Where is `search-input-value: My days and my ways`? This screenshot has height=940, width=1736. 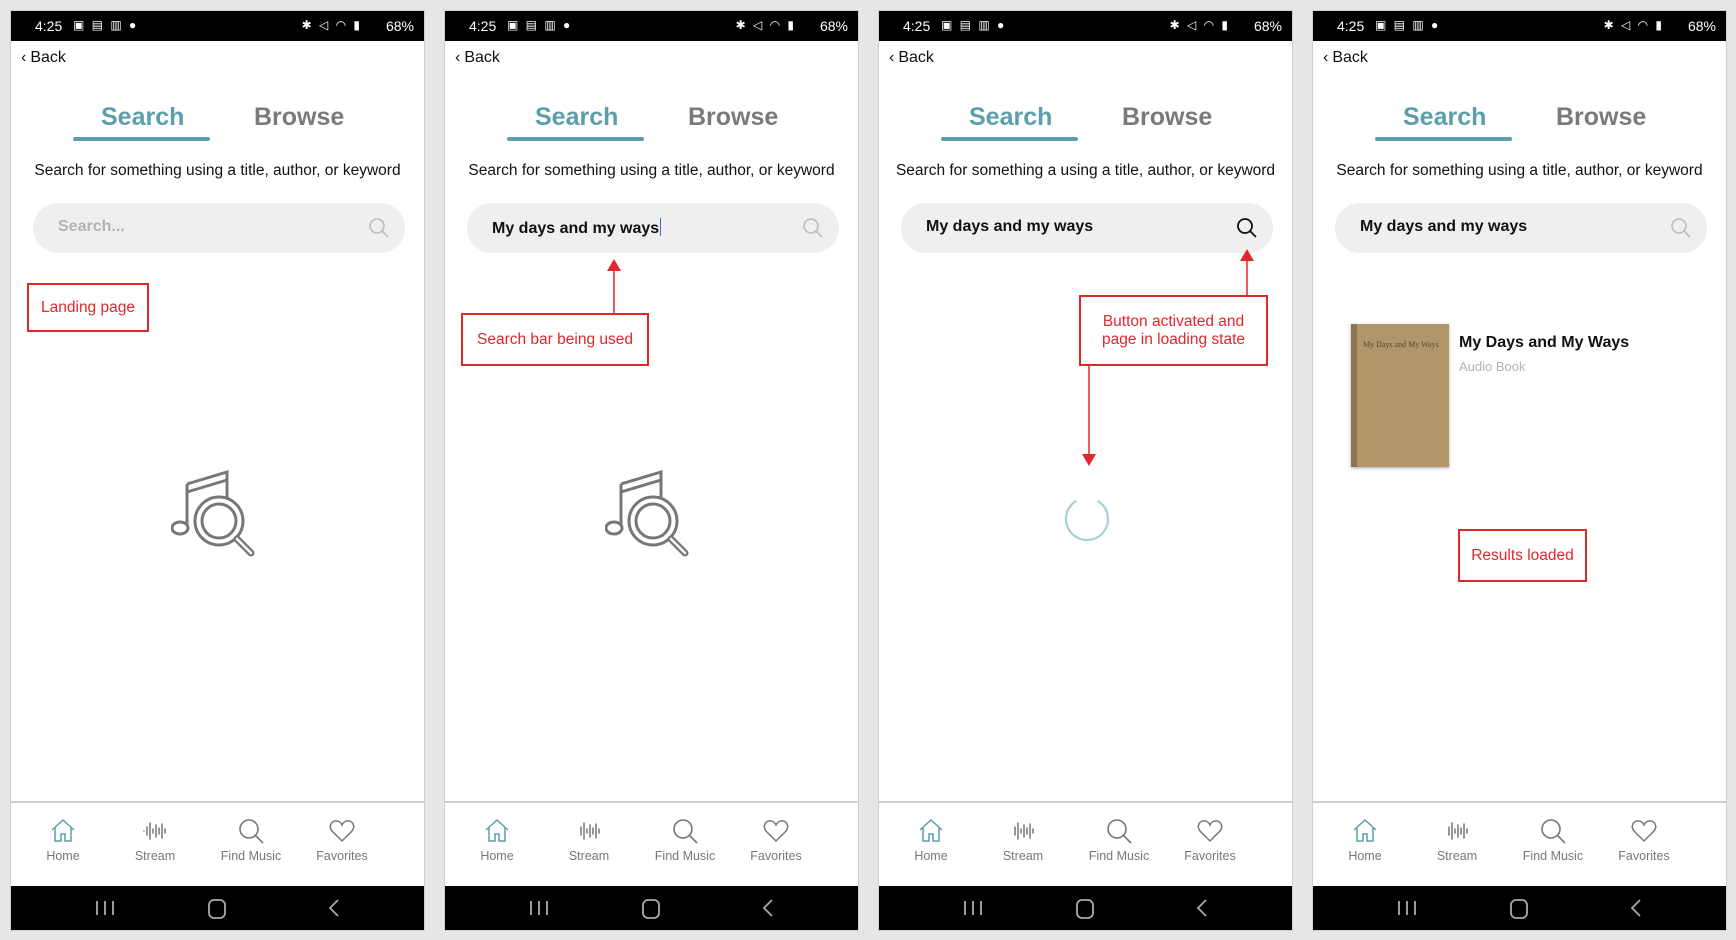 search-input-value: My days and my ways is located at coordinates (576, 228).